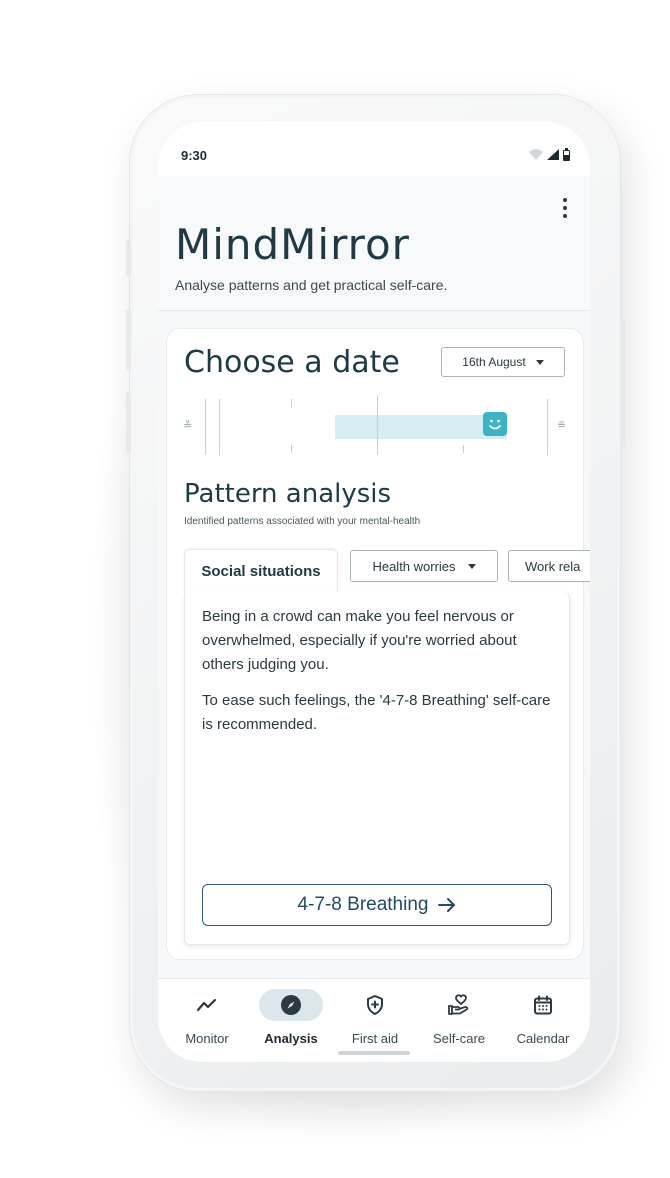 This screenshot has height=1178, width=670. Describe the element at coordinates (566, 154) in the screenshot. I see `battery-icon` at that location.